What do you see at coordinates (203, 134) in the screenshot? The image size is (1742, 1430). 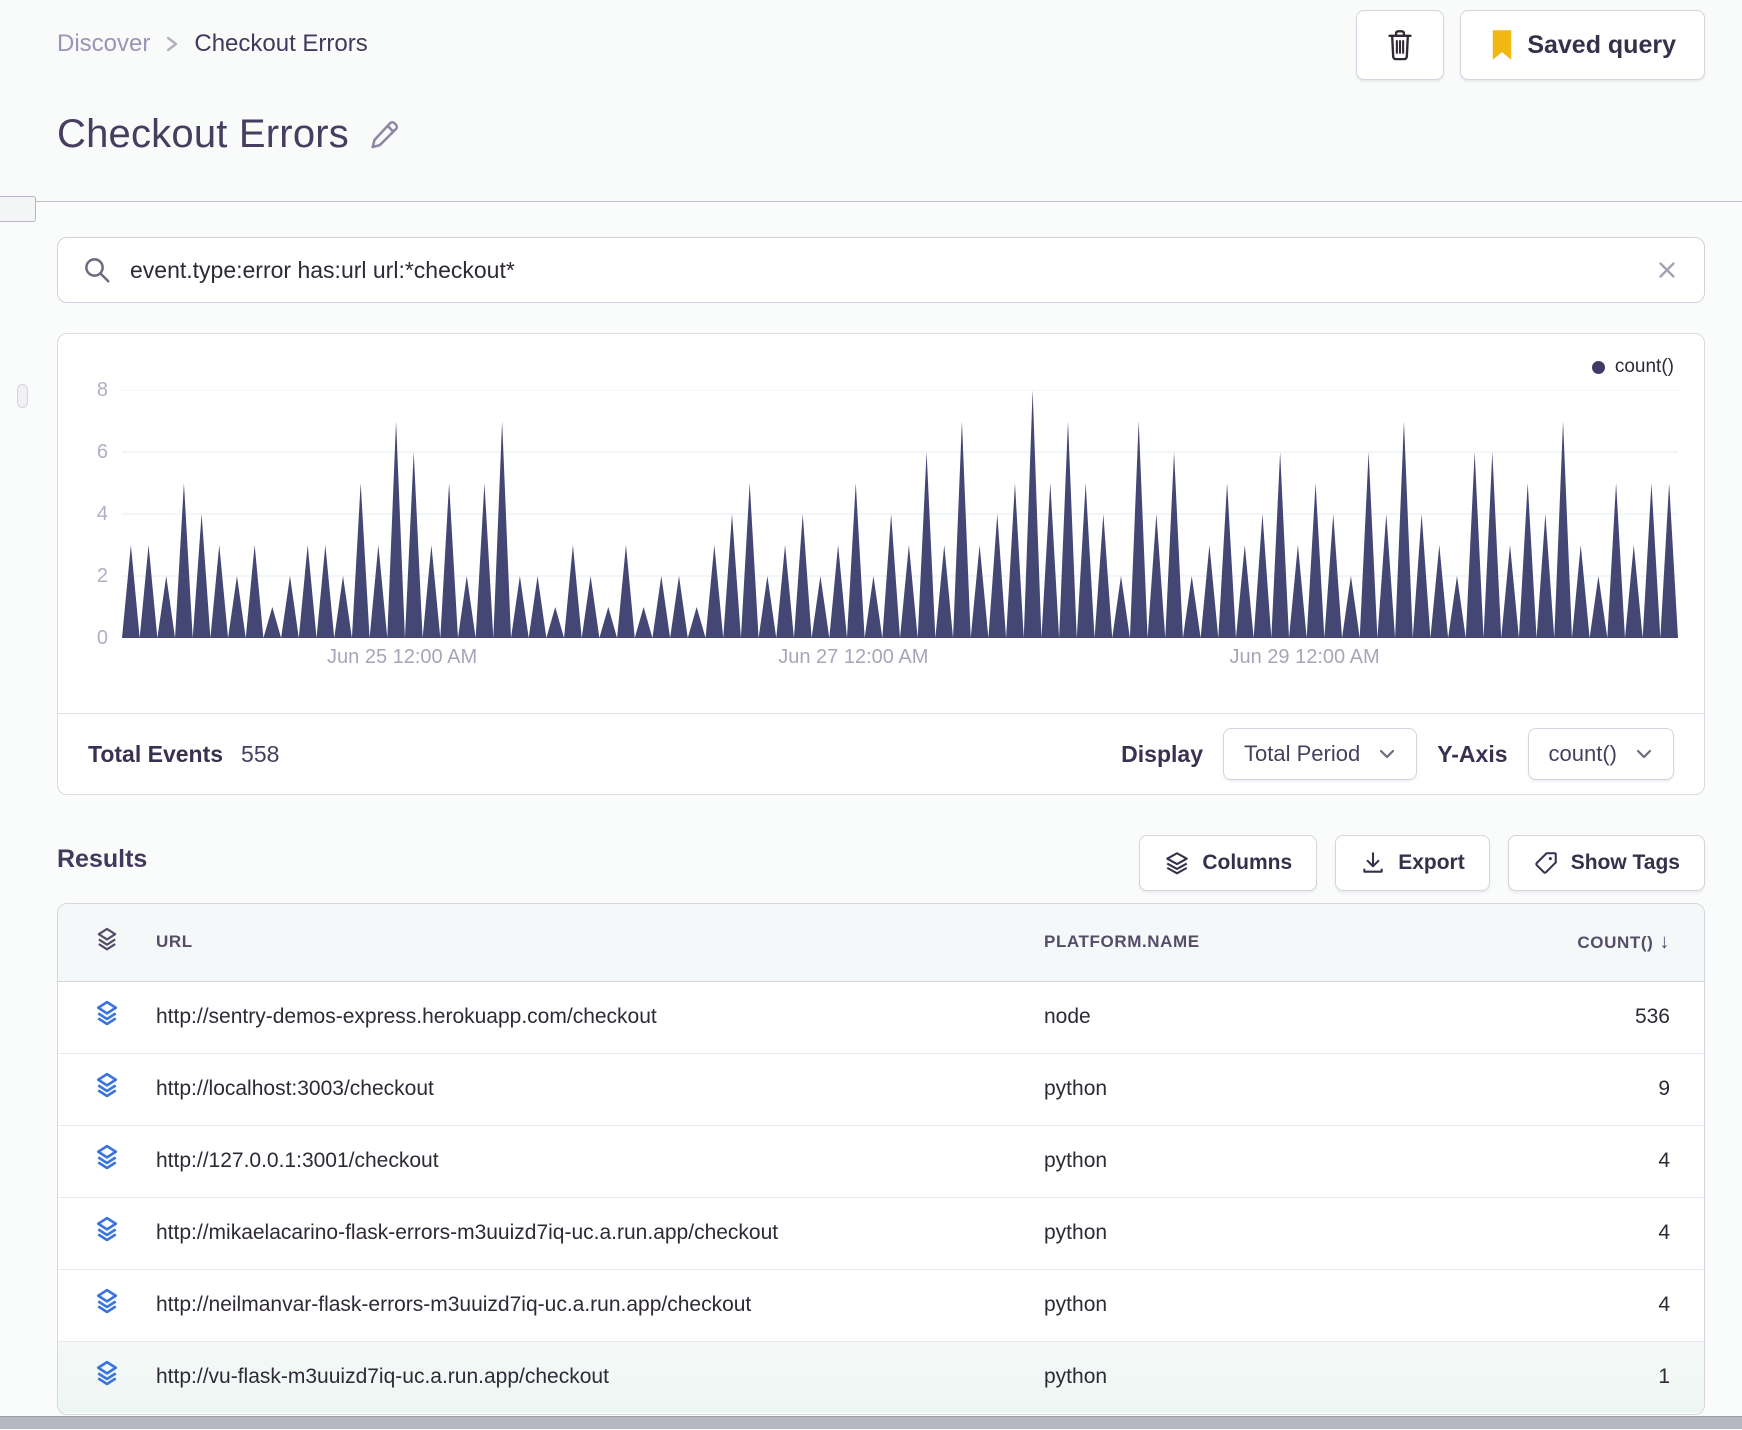 I see `page-title: Checkout Errors` at bounding box center [203, 134].